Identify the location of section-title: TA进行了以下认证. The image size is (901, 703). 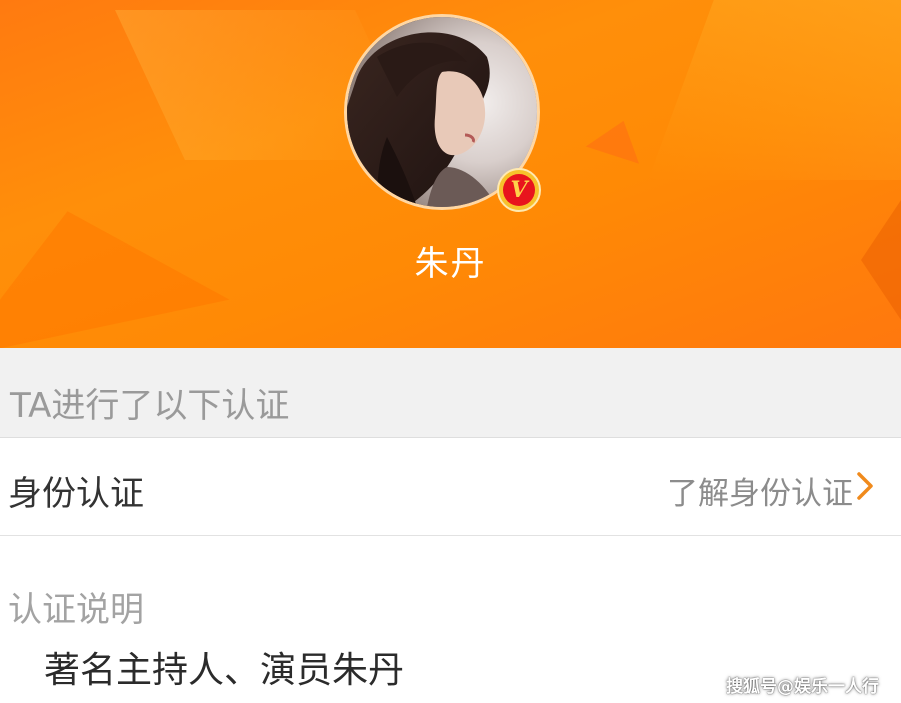
(150, 406).